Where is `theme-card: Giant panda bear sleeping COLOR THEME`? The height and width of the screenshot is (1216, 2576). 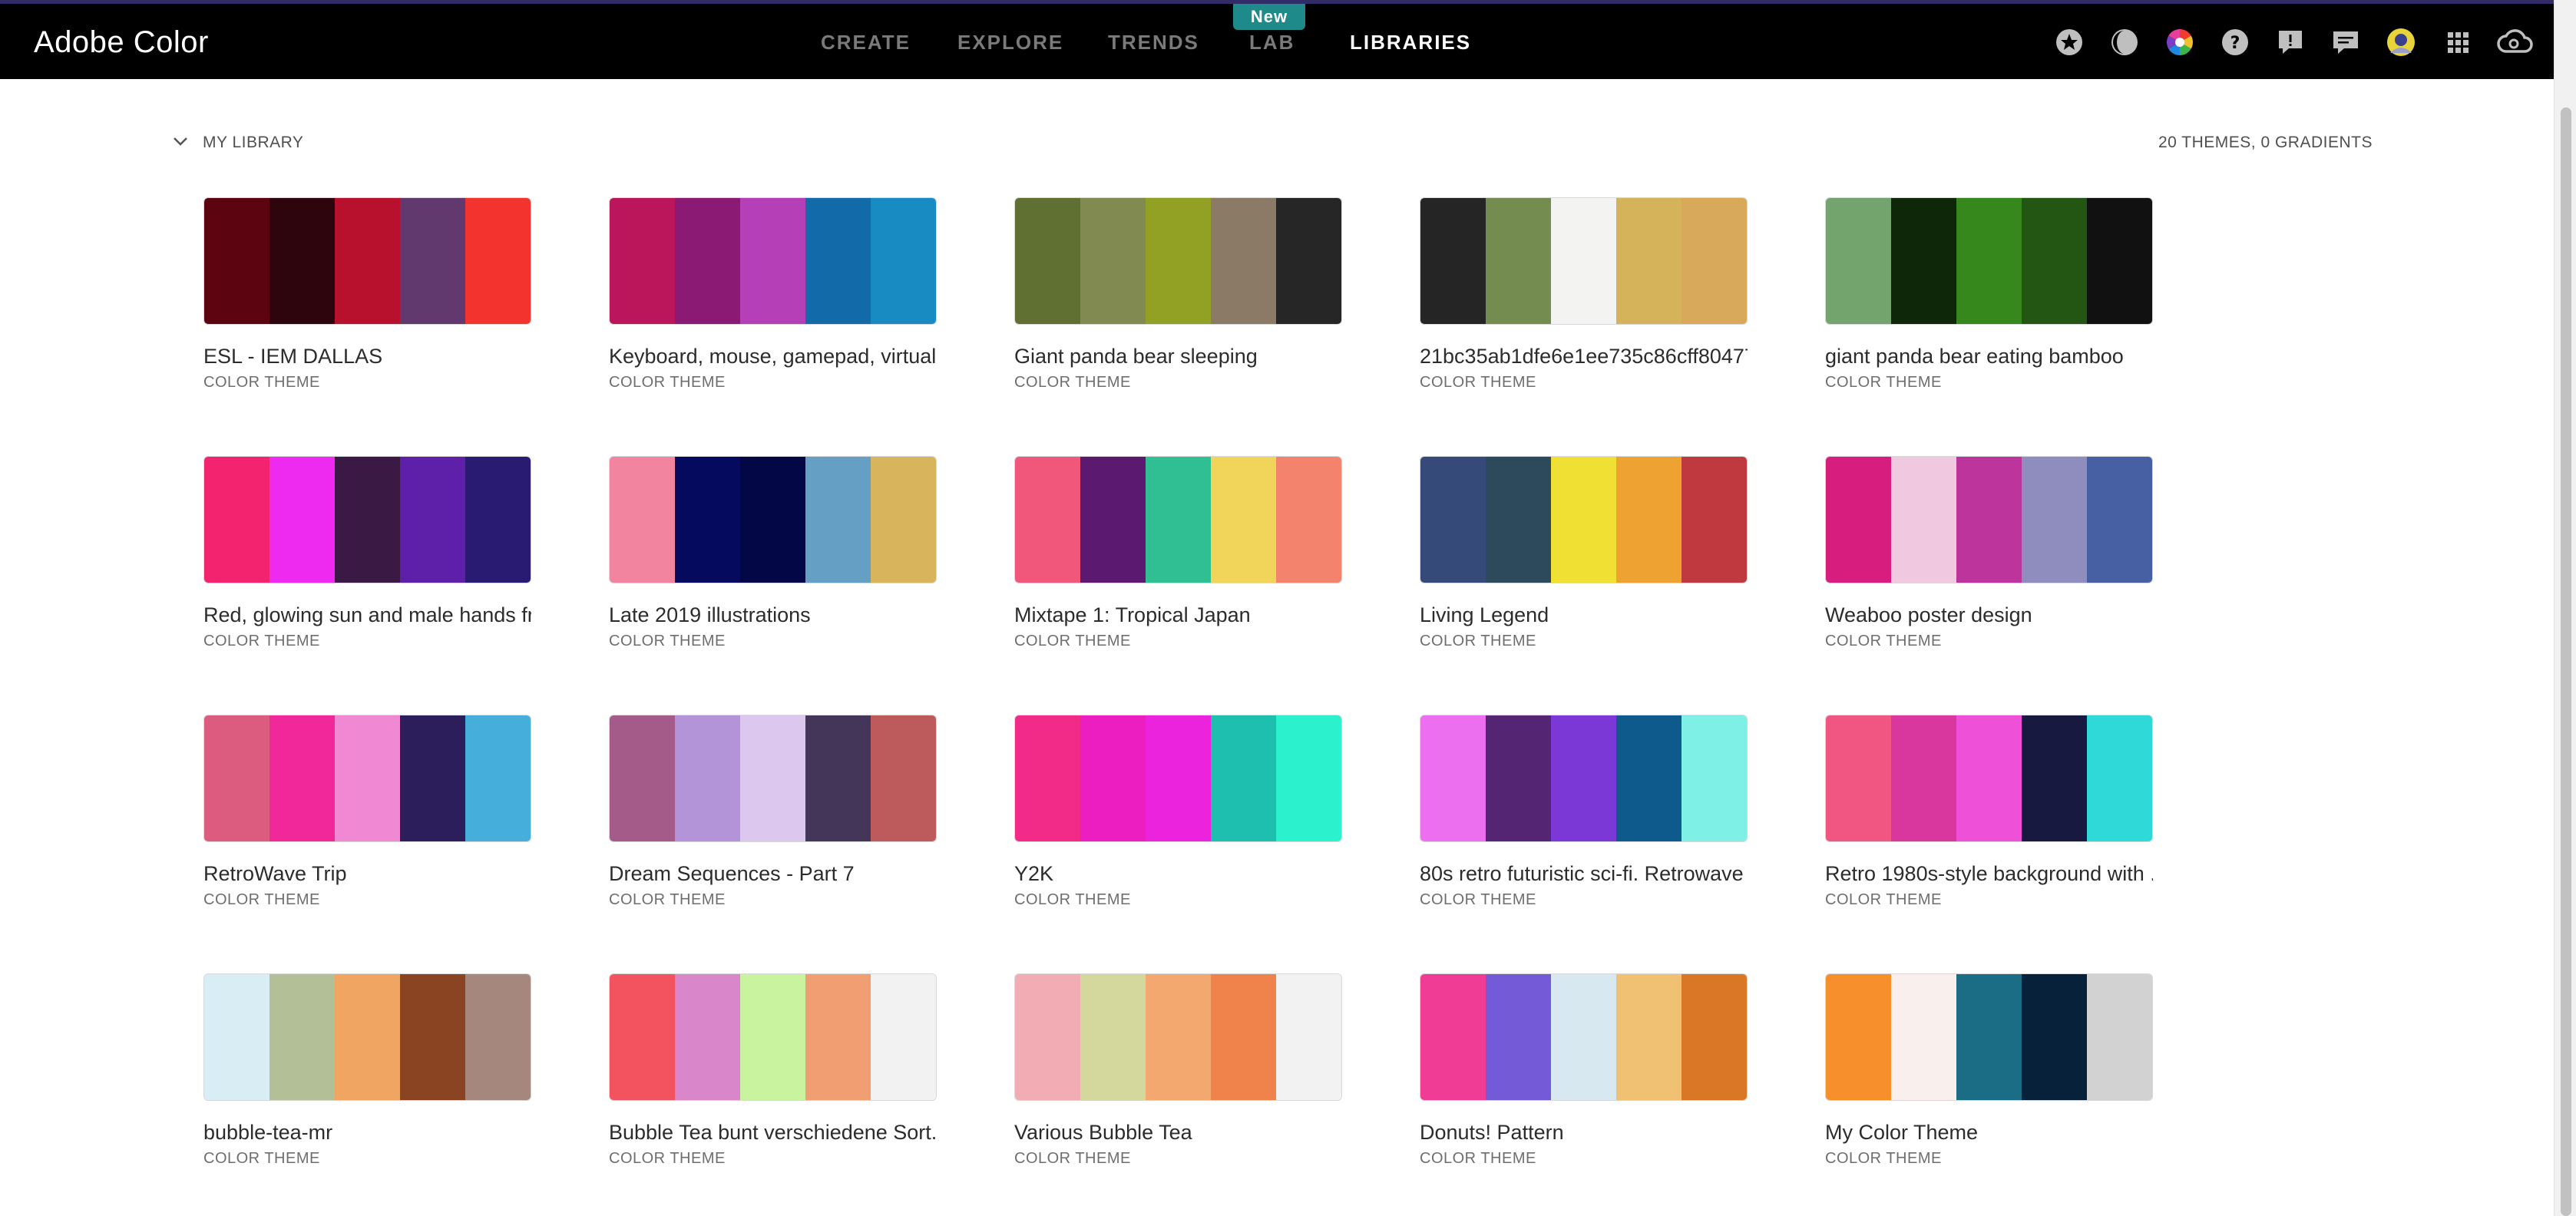 theme-card: Giant panda bear sleeping COLOR THEME is located at coordinates (1178, 297).